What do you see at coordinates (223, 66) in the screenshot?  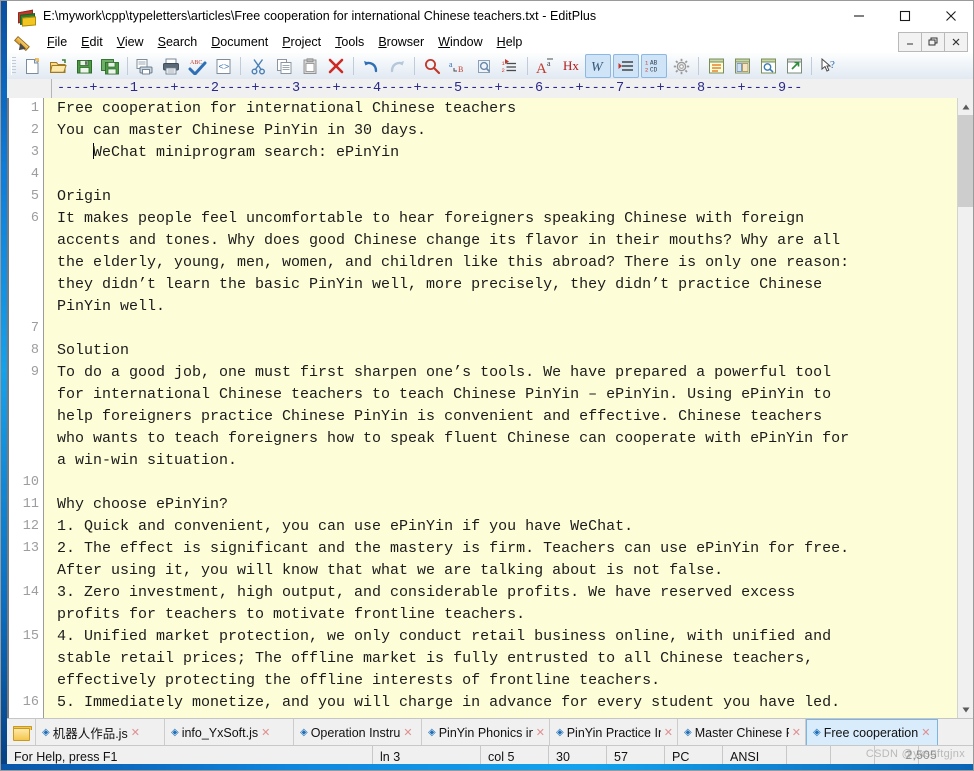 I see `view-source-icon: <>` at bounding box center [223, 66].